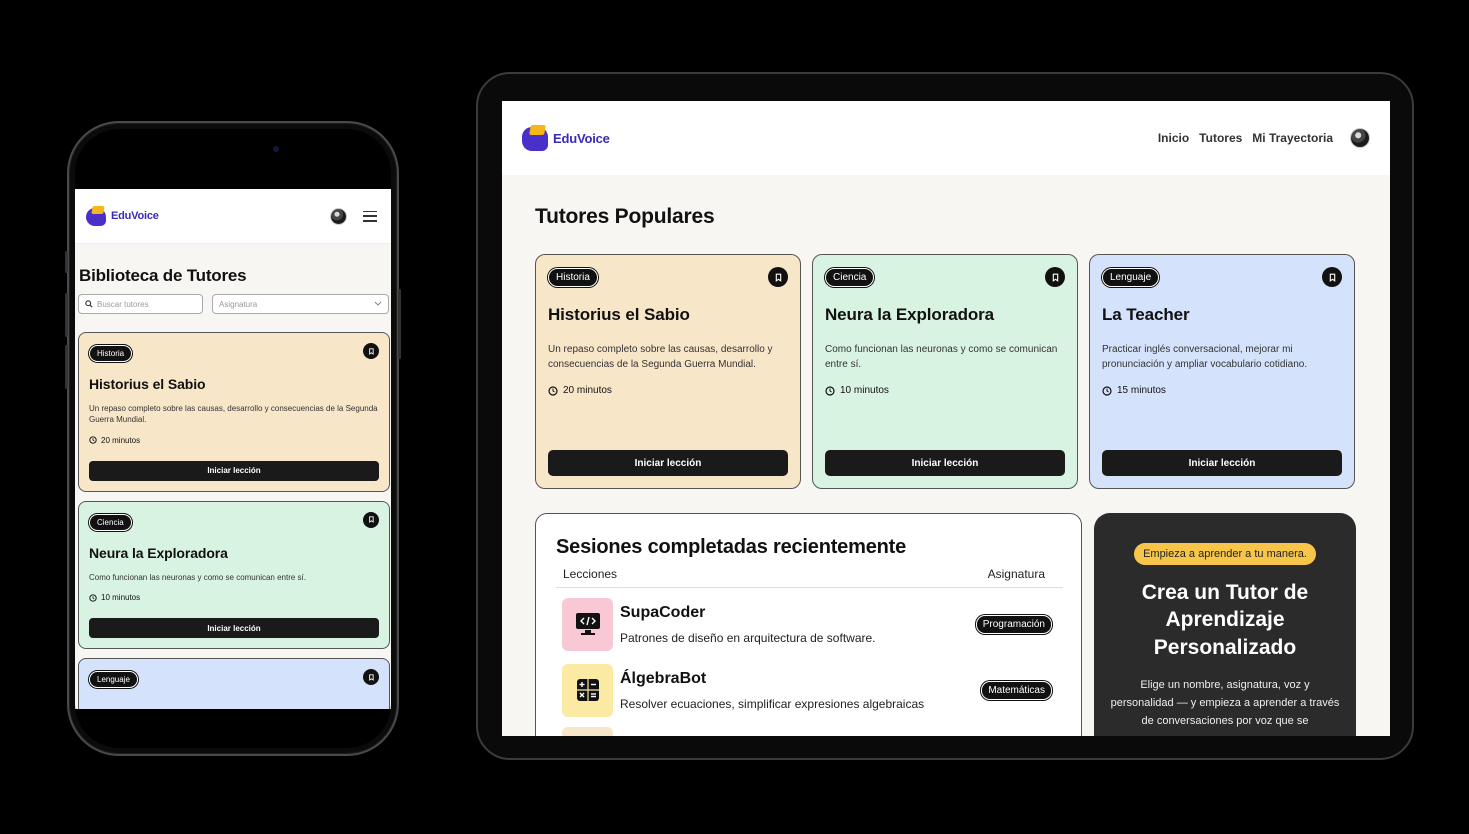 The width and height of the screenshot is (1469, 834). What do you see at coordinates (1173, 138) in the screenshot?
I see `nav-inicio: Inicio` at bounding box center [1173, 138].